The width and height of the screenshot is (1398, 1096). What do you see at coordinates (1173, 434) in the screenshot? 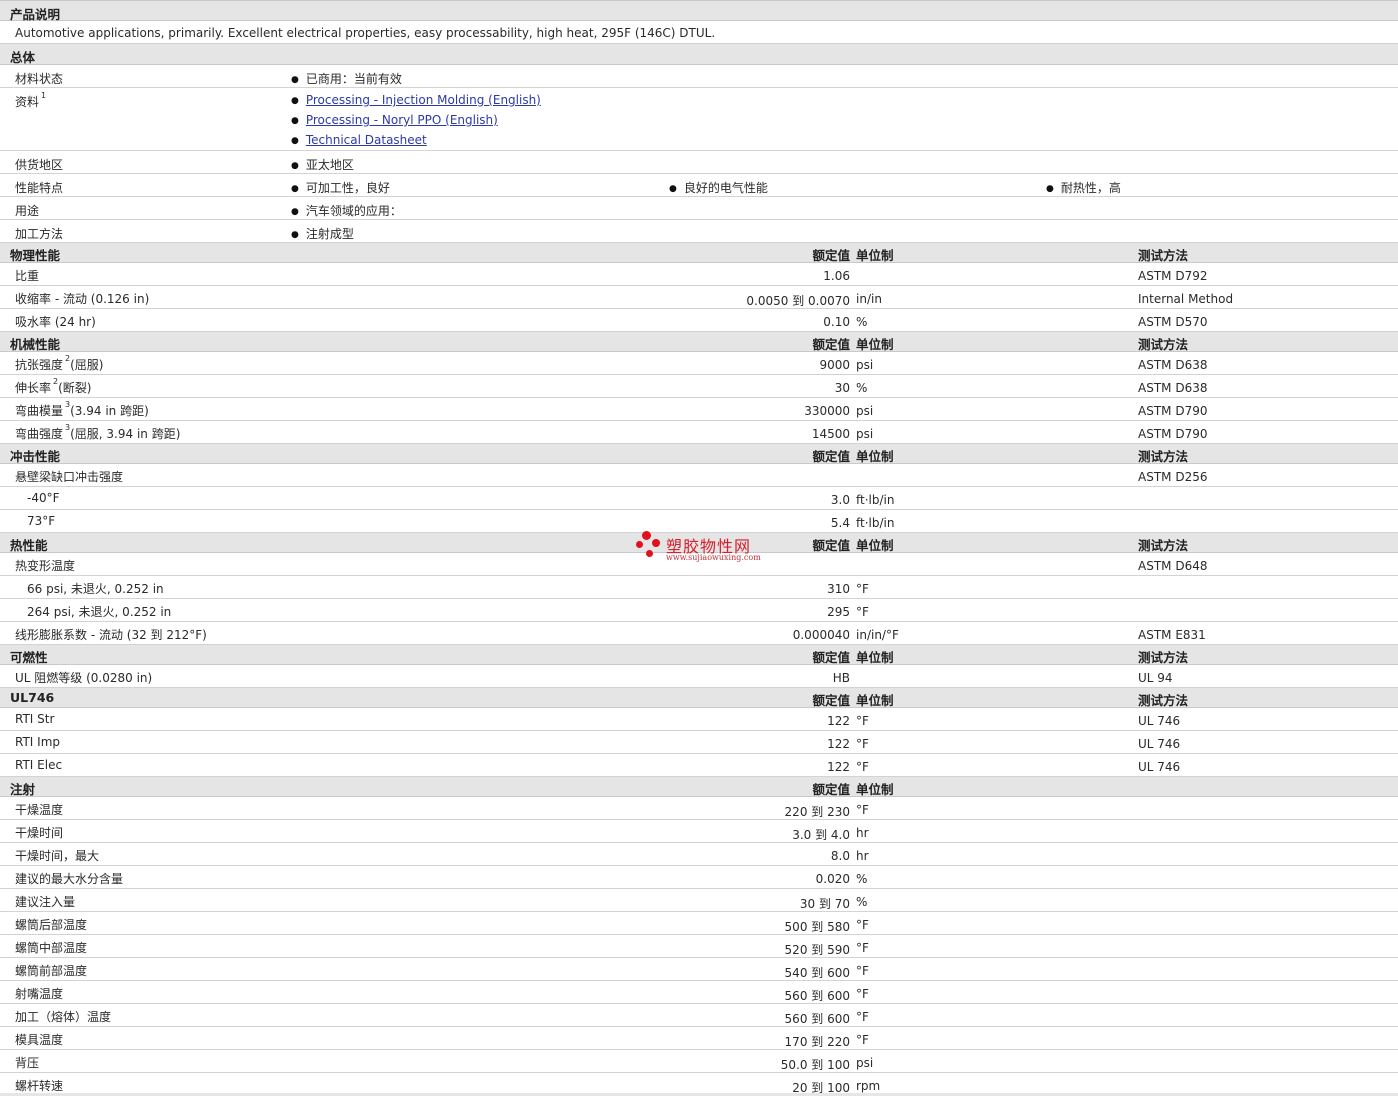
I see `property-test-method: ASTM D790` at bounding box center [1173, 434].